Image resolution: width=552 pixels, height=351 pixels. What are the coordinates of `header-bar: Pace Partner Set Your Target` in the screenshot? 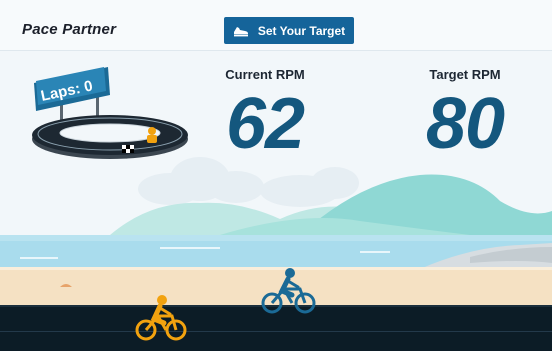 It's located at (276, 25).